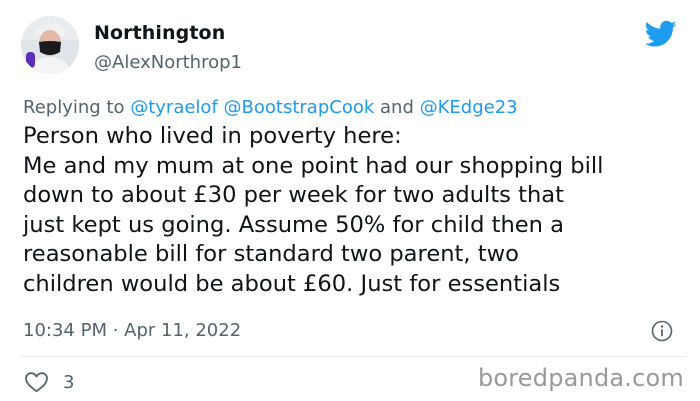 This screenshot has height=401, width=700. I want to click on mention-link: @BootstrapCook, so click(299, 107).